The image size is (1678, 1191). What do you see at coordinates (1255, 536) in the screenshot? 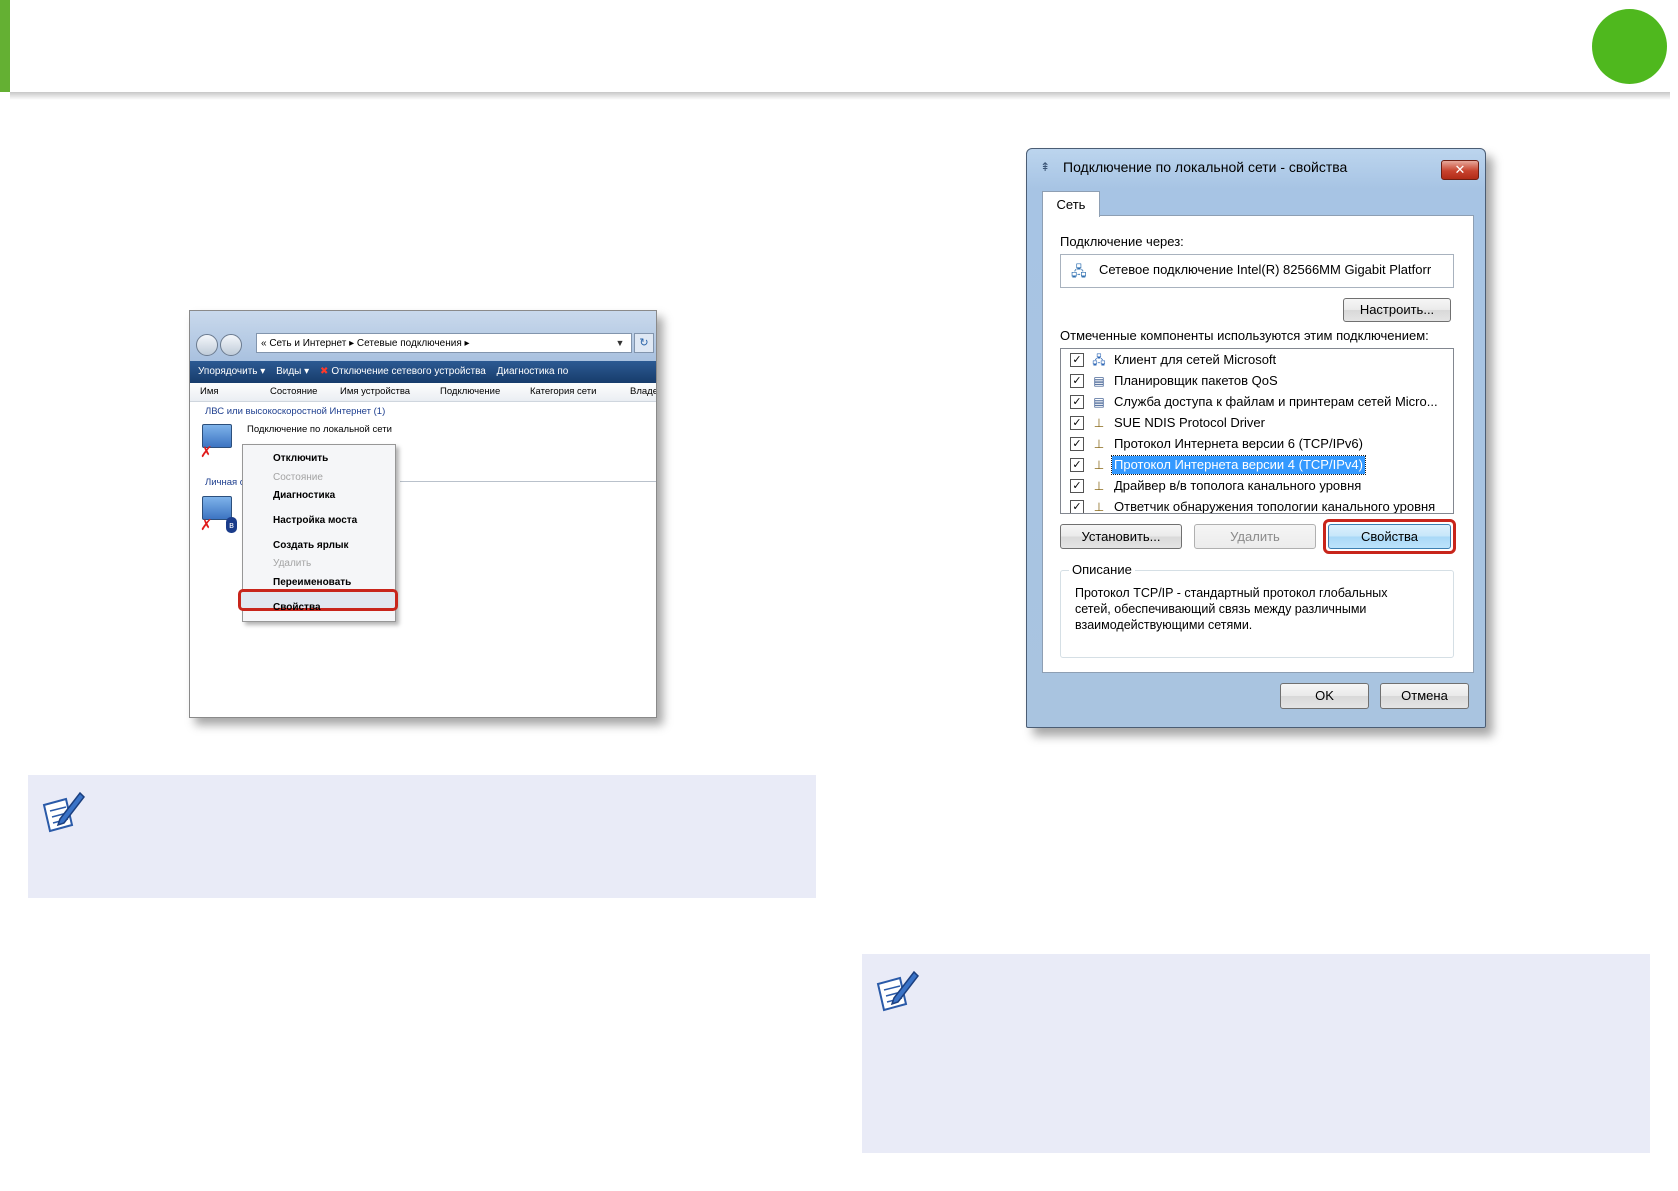
I see `remove-button: Удалить` at bounding box center [1255, 536].